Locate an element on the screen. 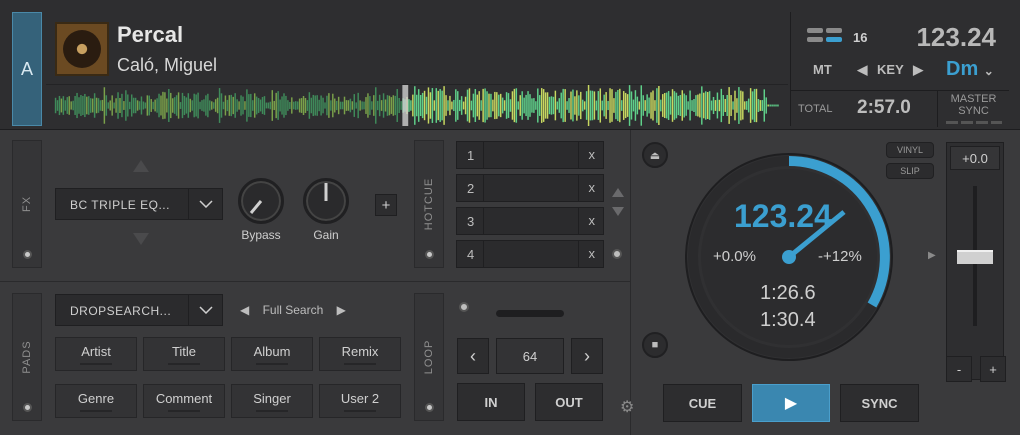 The width and height of the screenshot is (1020, 435). hotcue-tab: HOTCUE is located at coordinates (429, 204).